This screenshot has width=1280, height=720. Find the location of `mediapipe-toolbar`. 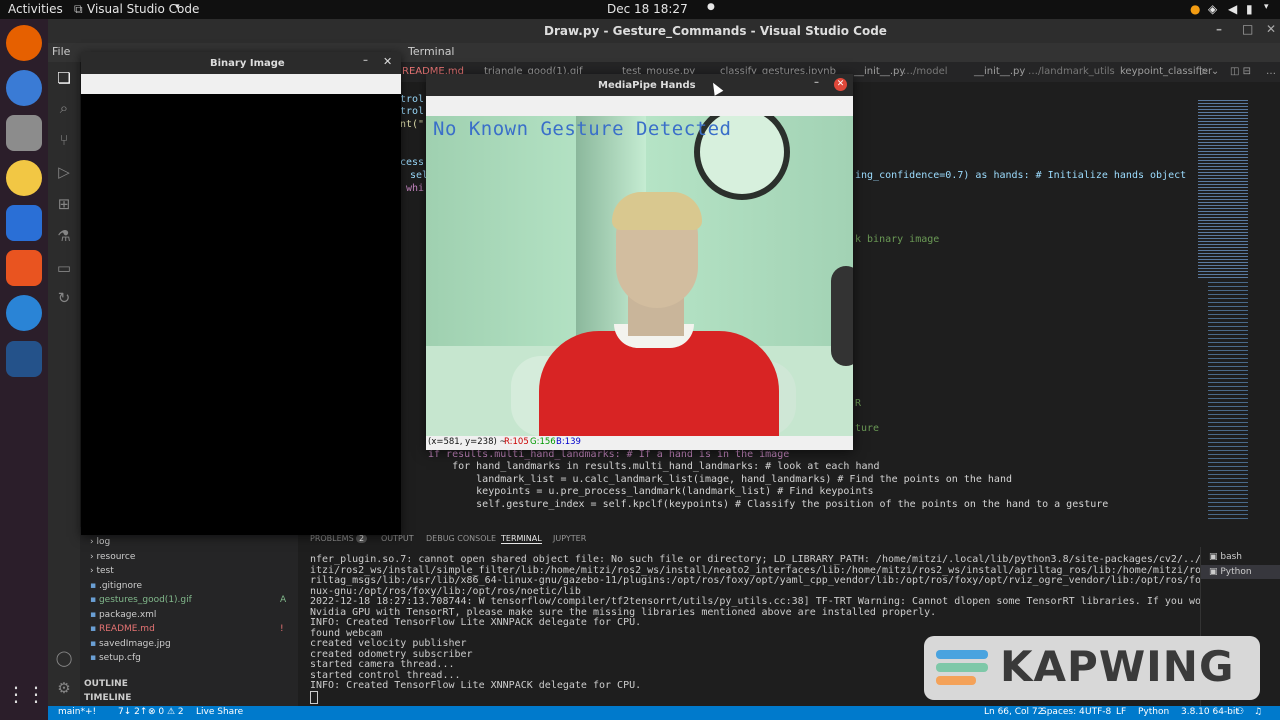

mediapipe-toolbar is located at coordinates (639, 106).